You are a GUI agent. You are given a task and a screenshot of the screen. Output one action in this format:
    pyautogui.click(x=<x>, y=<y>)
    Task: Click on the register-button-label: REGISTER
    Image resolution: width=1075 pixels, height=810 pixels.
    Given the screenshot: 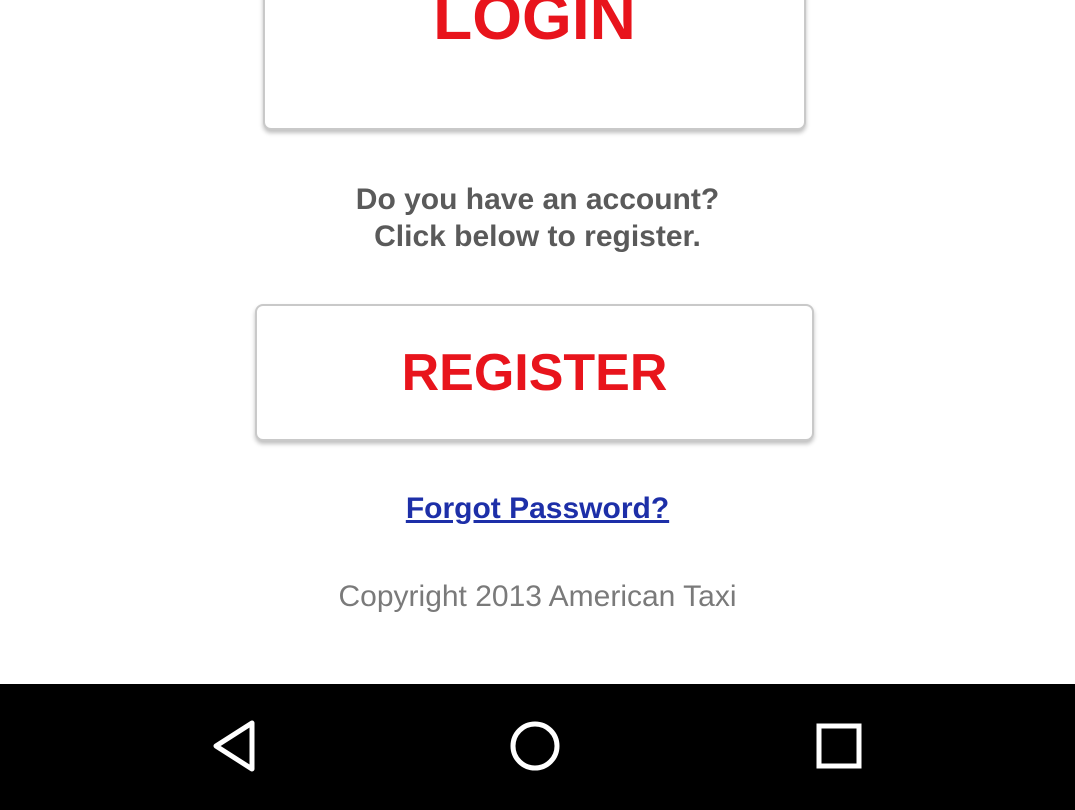 What is the action you would take?
    pyautogui.click(x=534, y=372)
    